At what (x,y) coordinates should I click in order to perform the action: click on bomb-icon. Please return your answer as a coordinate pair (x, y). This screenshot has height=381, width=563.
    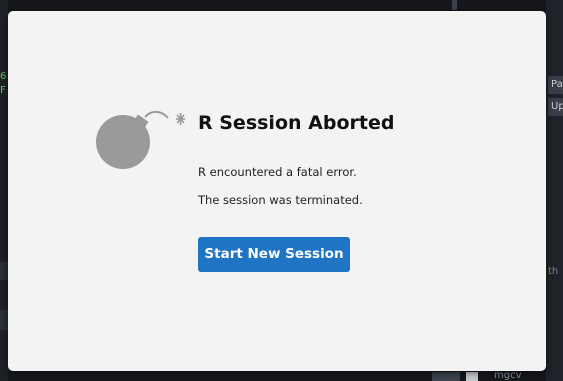
    Looking at the image, I should click on (140, 139).